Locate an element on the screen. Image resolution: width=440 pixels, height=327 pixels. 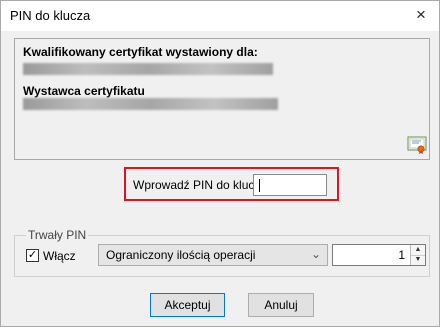
window-title: PIN do klucza is located at coordinates (50, 15).